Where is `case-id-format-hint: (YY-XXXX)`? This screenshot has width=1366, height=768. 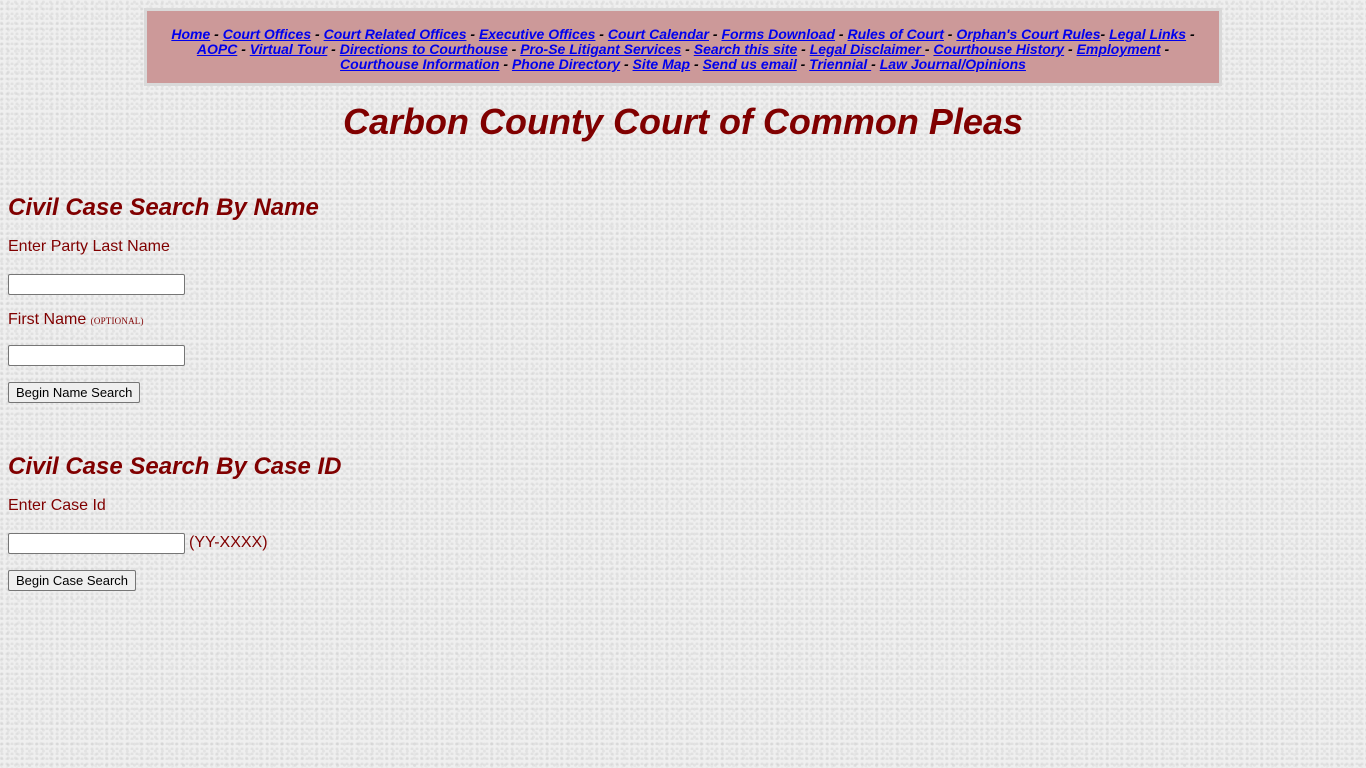
case-id-format-hint: (YY-XXXX) is located at coordinates (228, 542).